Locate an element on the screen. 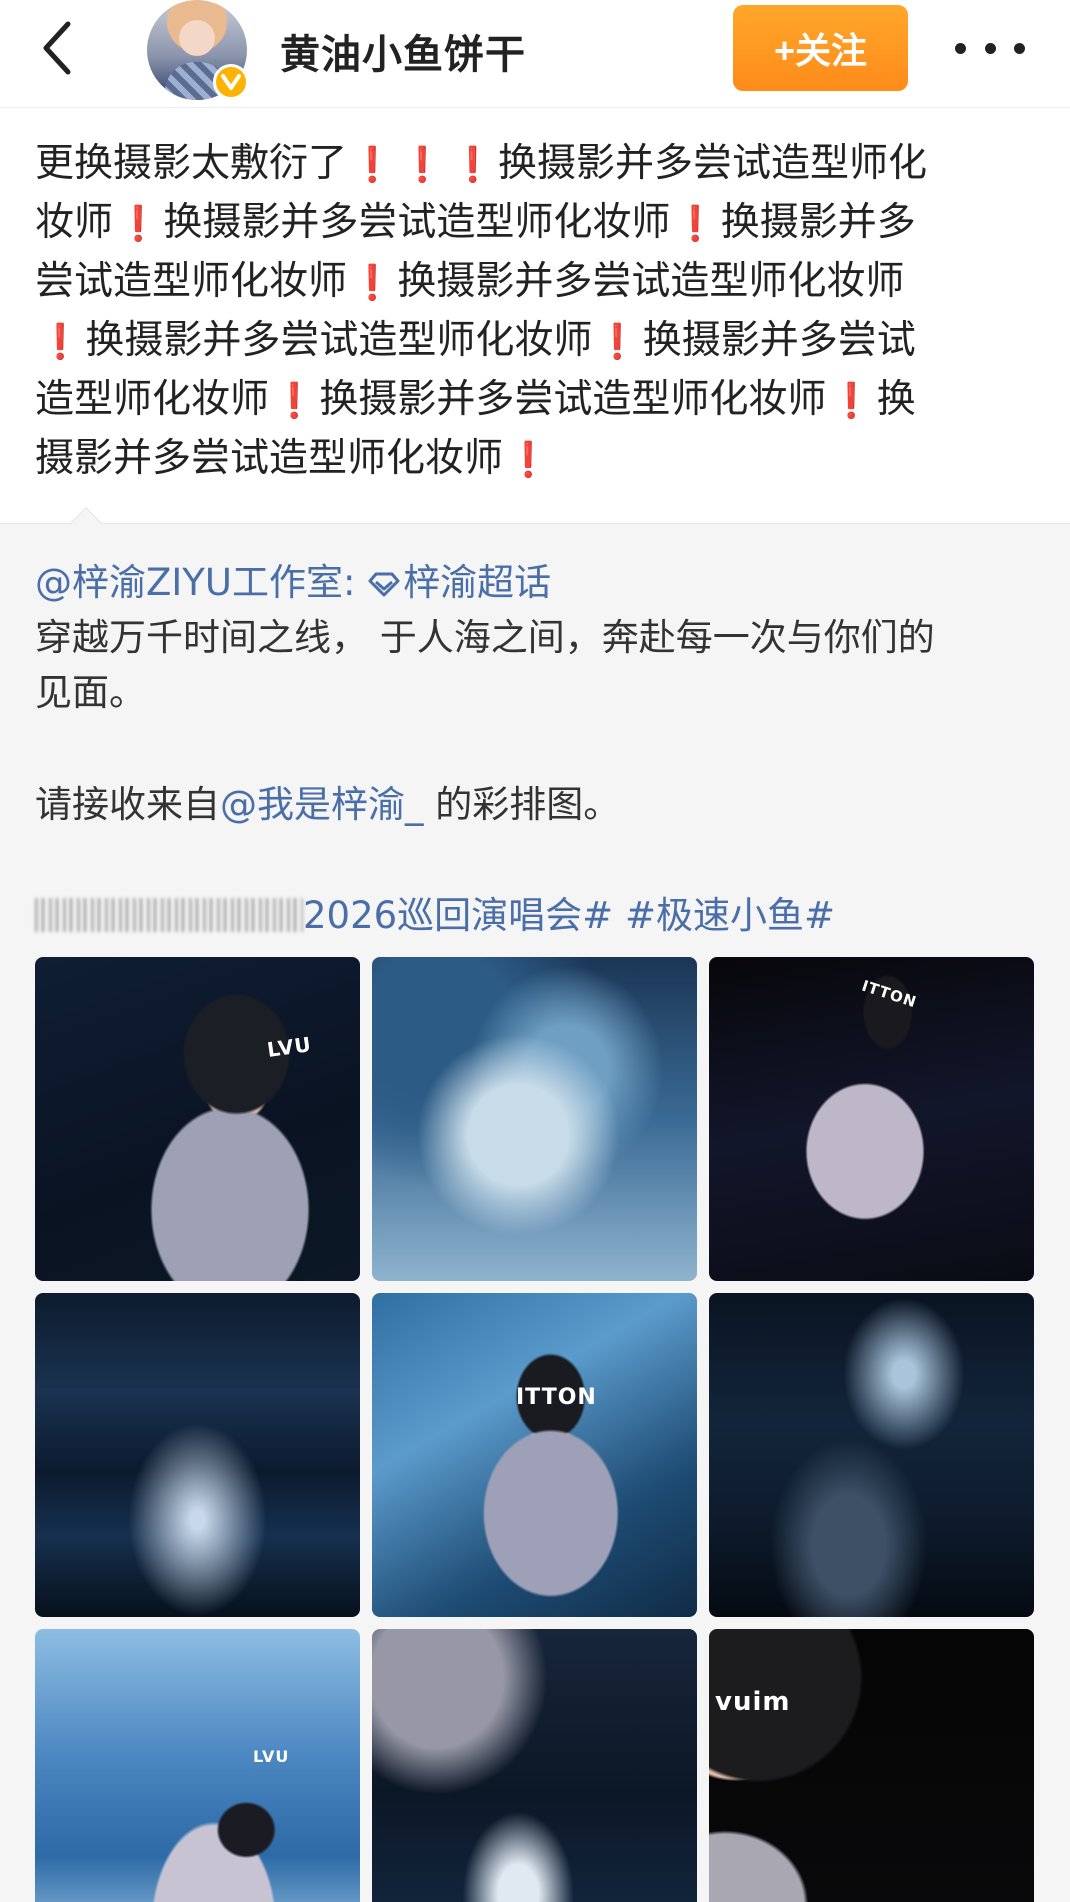 This screenshot has width=1070, height=1902. post-text-line: ❗ 换摄影并多尝试造型师化妆师 ❗ 换摄影并多尝试 is located at coordinates (535, 341).